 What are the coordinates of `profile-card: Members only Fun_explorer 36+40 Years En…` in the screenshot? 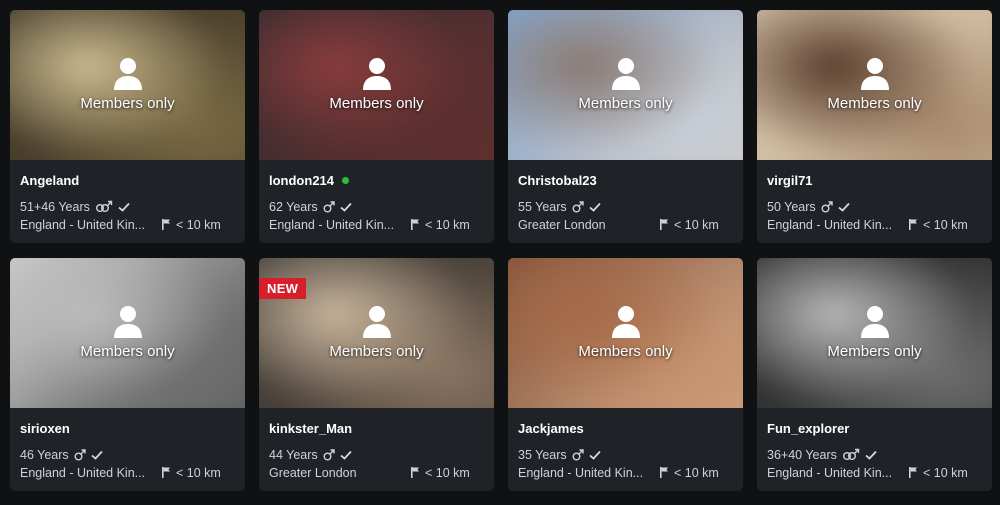 It's located at (874, 374).